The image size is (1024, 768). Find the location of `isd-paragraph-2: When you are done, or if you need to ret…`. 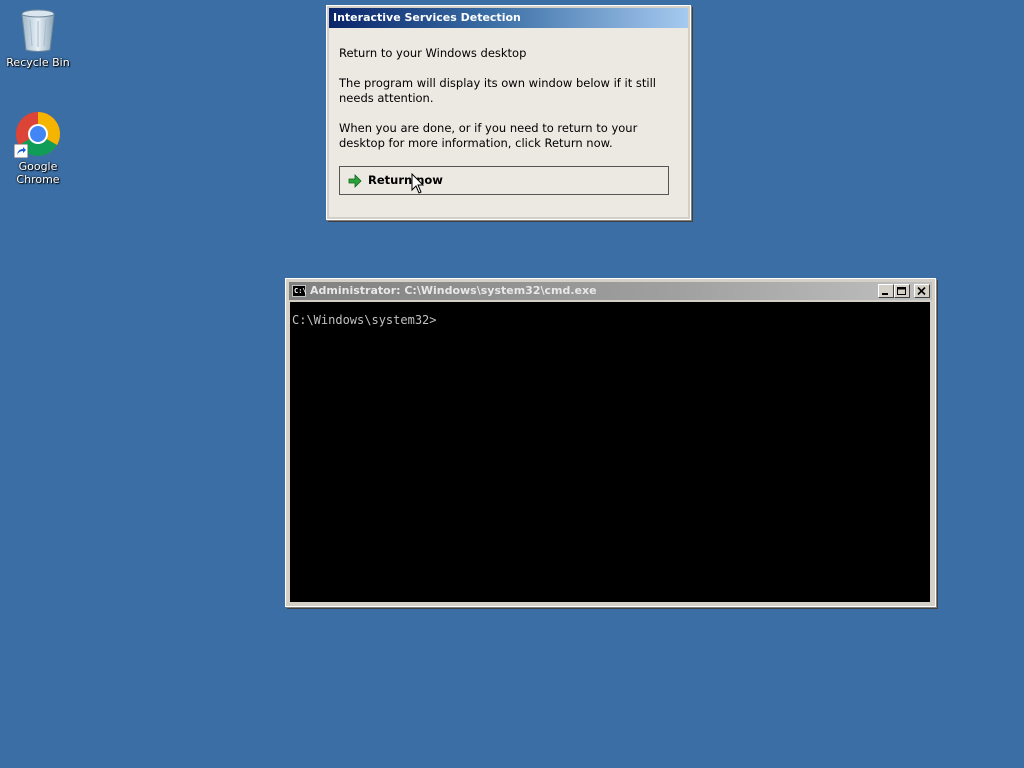

isd-paragraph-2: When you are done, or if you need to ret… is located at coordinates (488, 135).